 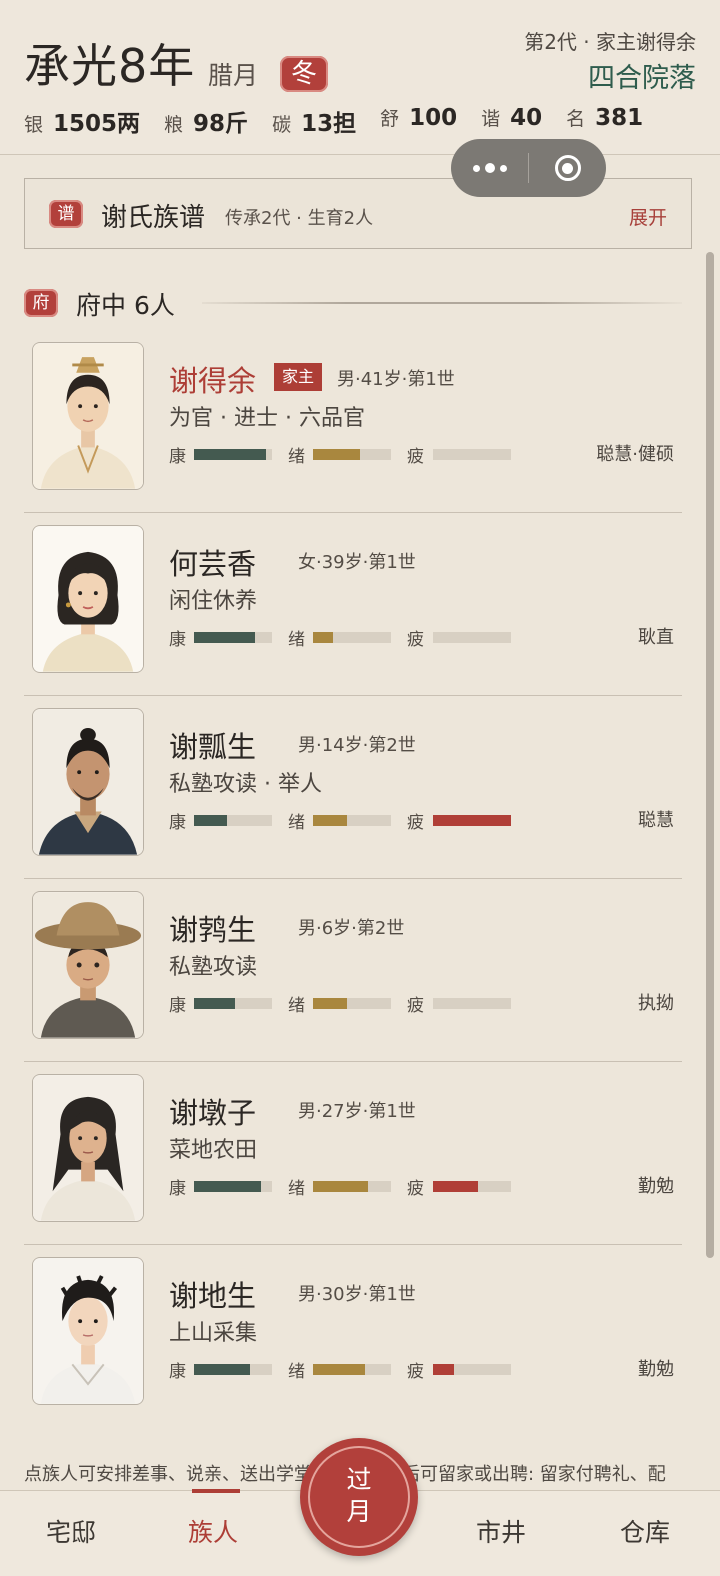 What do you see at coordinates (34, 125) in the screenshot?
I see `resource-label: 银` at bounding box center [34, 125].